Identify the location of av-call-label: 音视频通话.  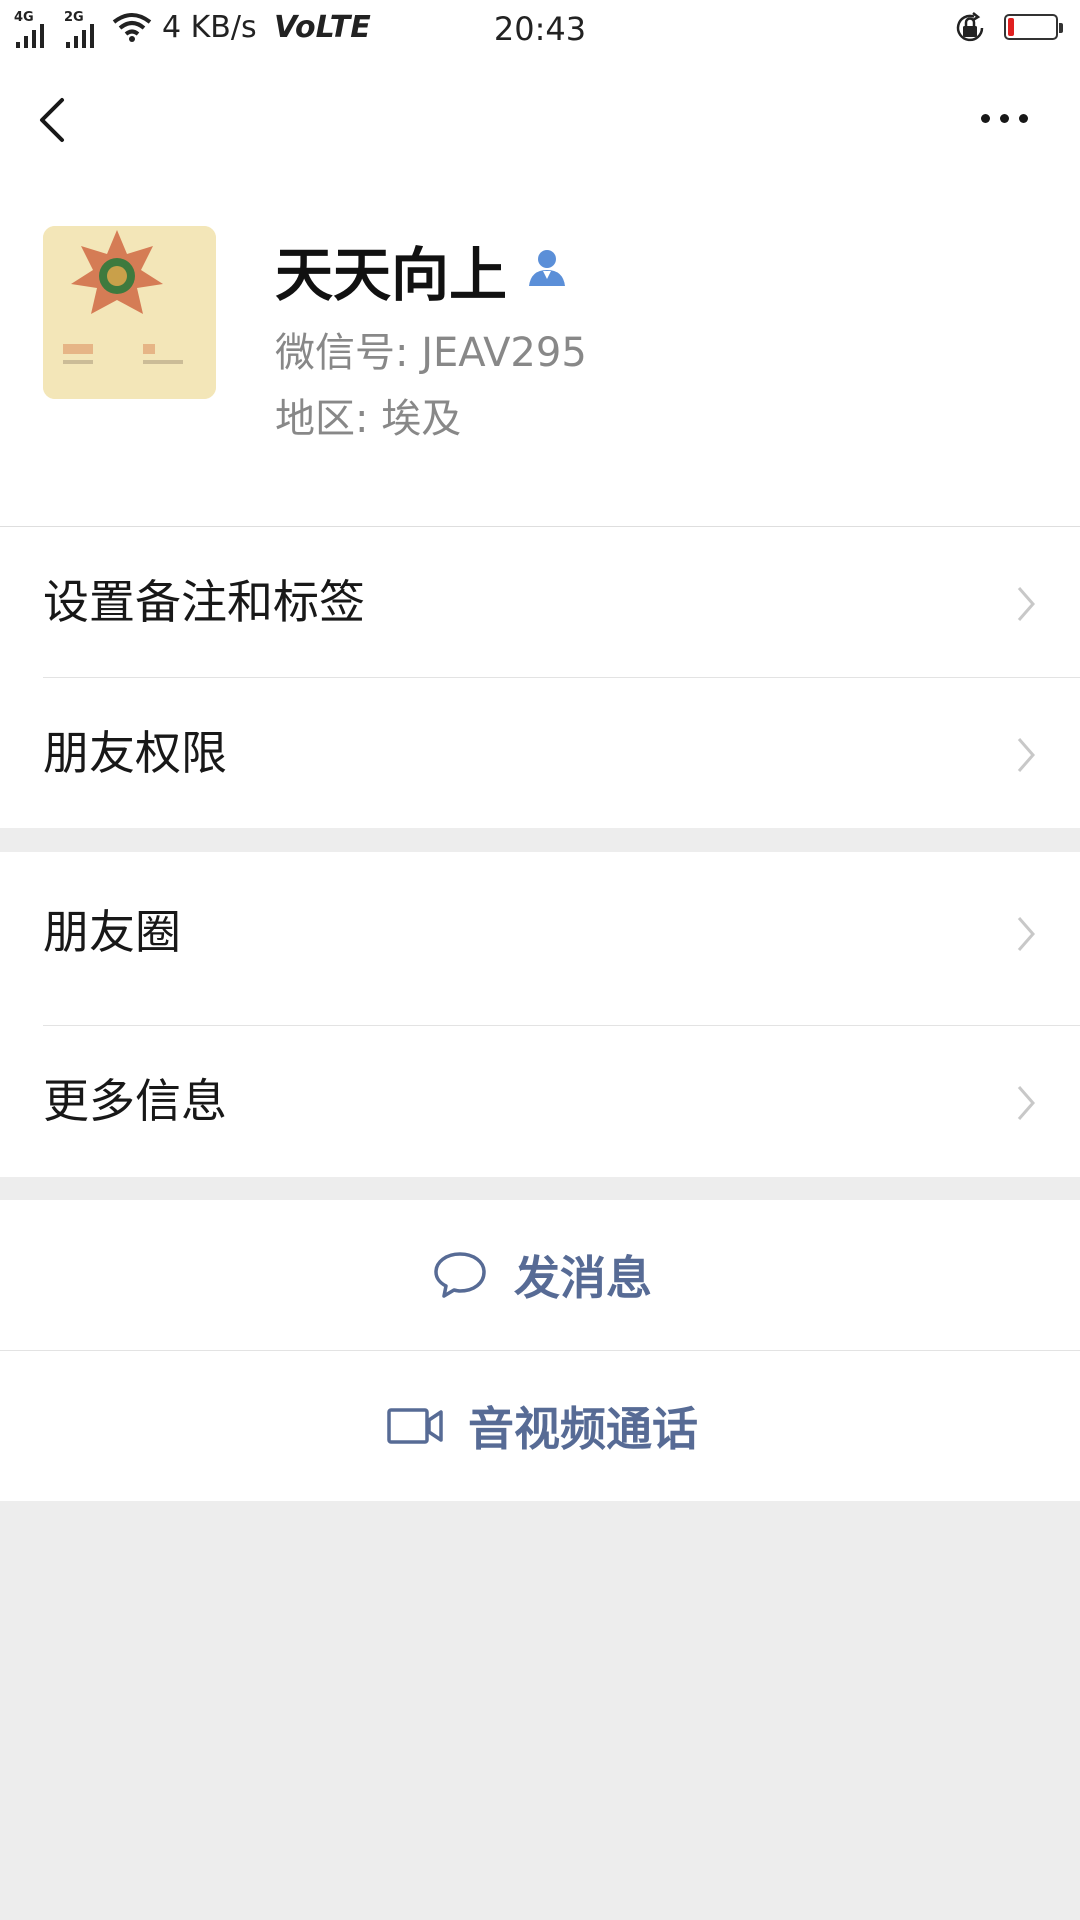
(583, 1429).